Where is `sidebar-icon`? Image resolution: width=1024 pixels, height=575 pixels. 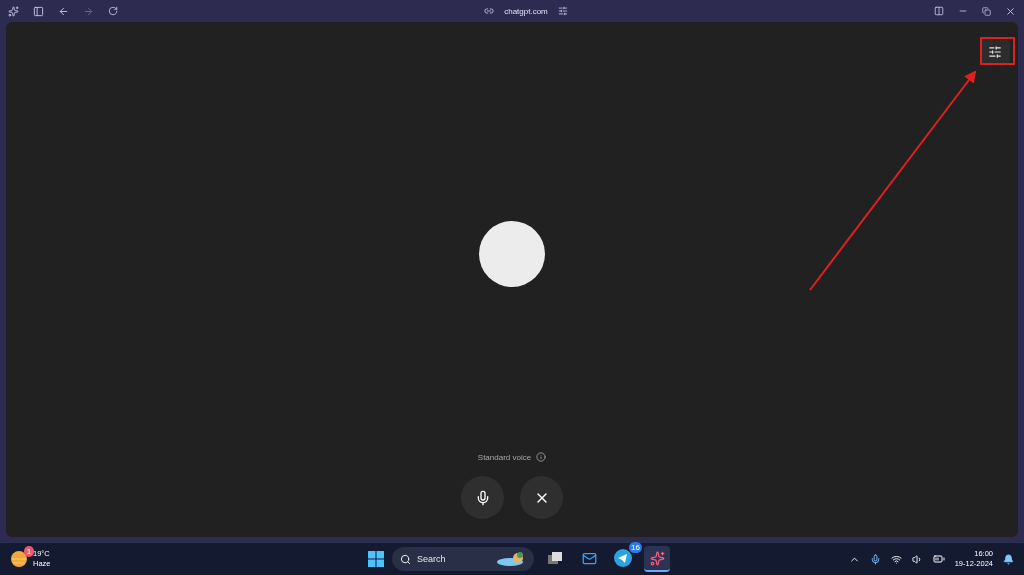 sidebar-icon is located at coordinates (38, 11).